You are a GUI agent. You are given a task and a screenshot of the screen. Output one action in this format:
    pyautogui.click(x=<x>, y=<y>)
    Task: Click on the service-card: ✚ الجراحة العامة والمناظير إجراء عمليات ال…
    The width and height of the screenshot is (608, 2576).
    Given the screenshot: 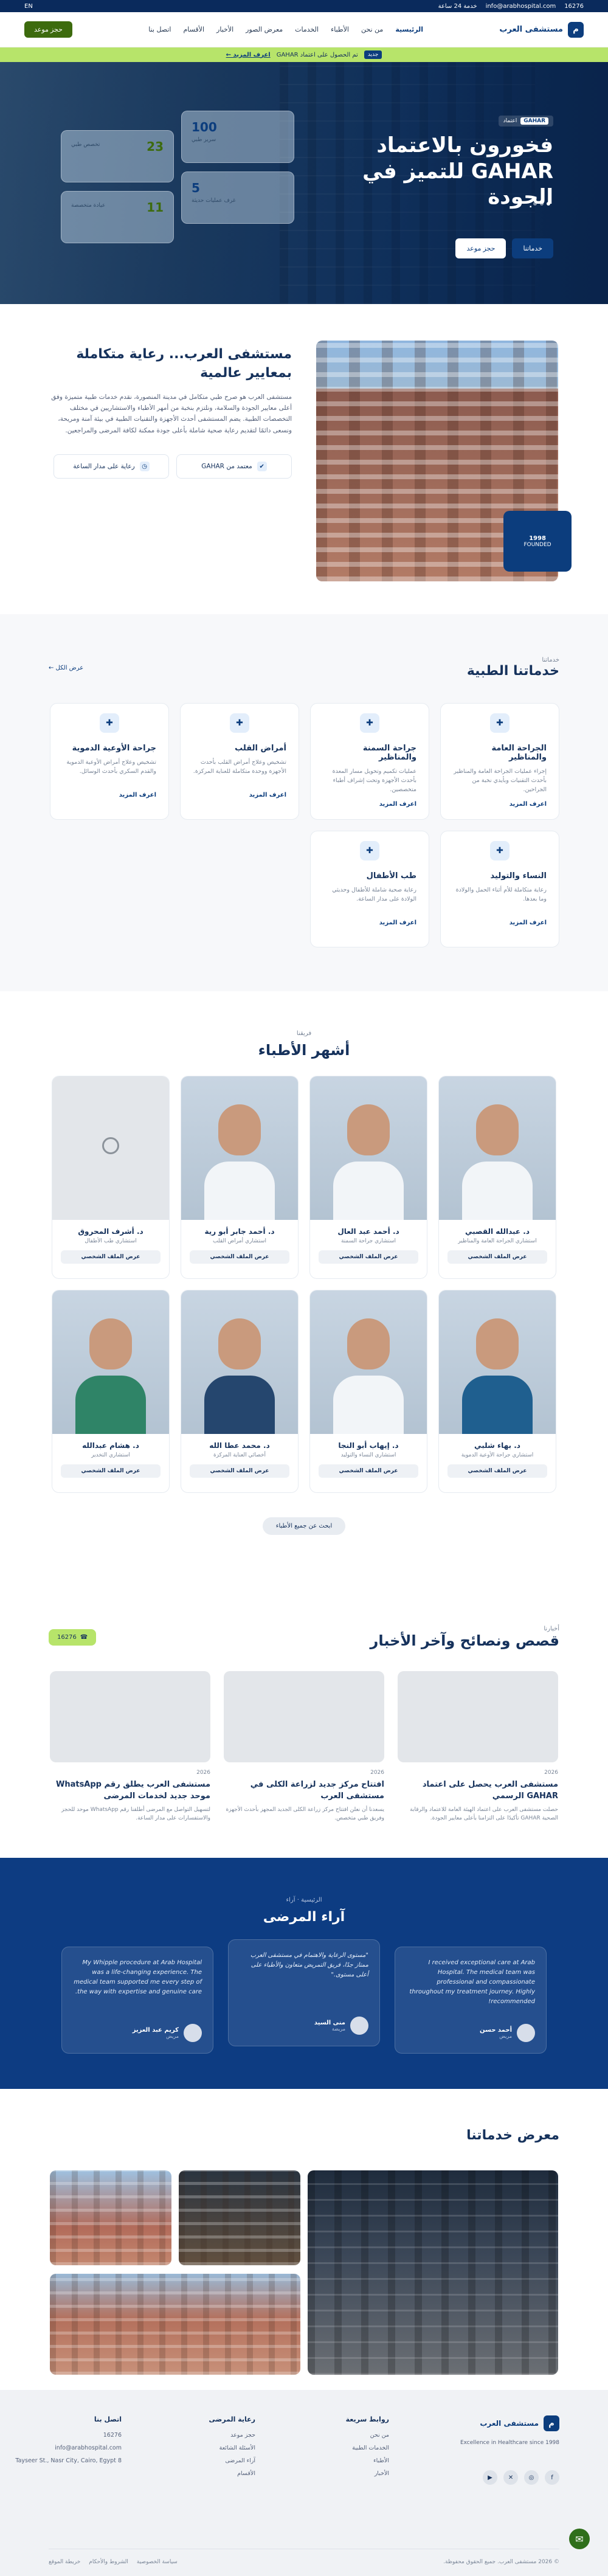 What is the action you would take?
    pyautogui.click(x=499, y=761)
    